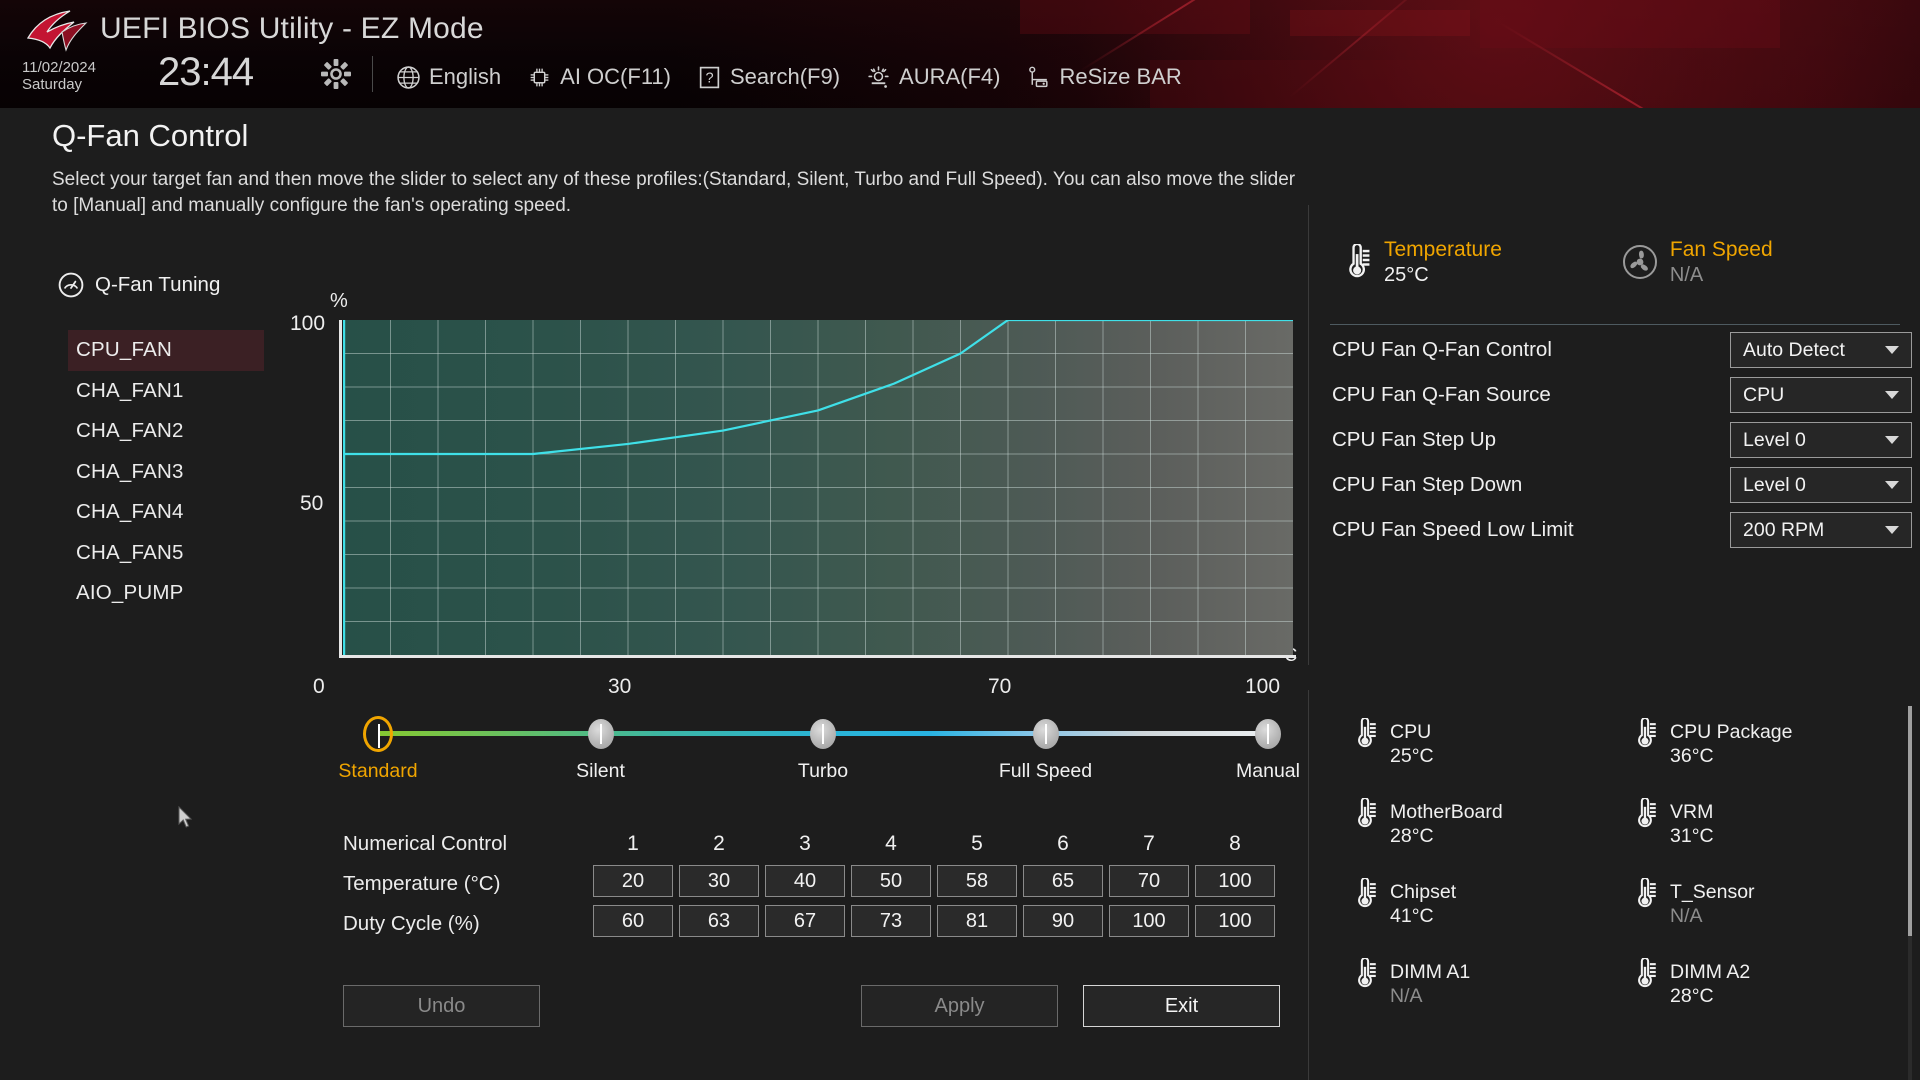  I want to click on column-headers: 1 2 3 4 5 6 7 8, so click(934, 844).